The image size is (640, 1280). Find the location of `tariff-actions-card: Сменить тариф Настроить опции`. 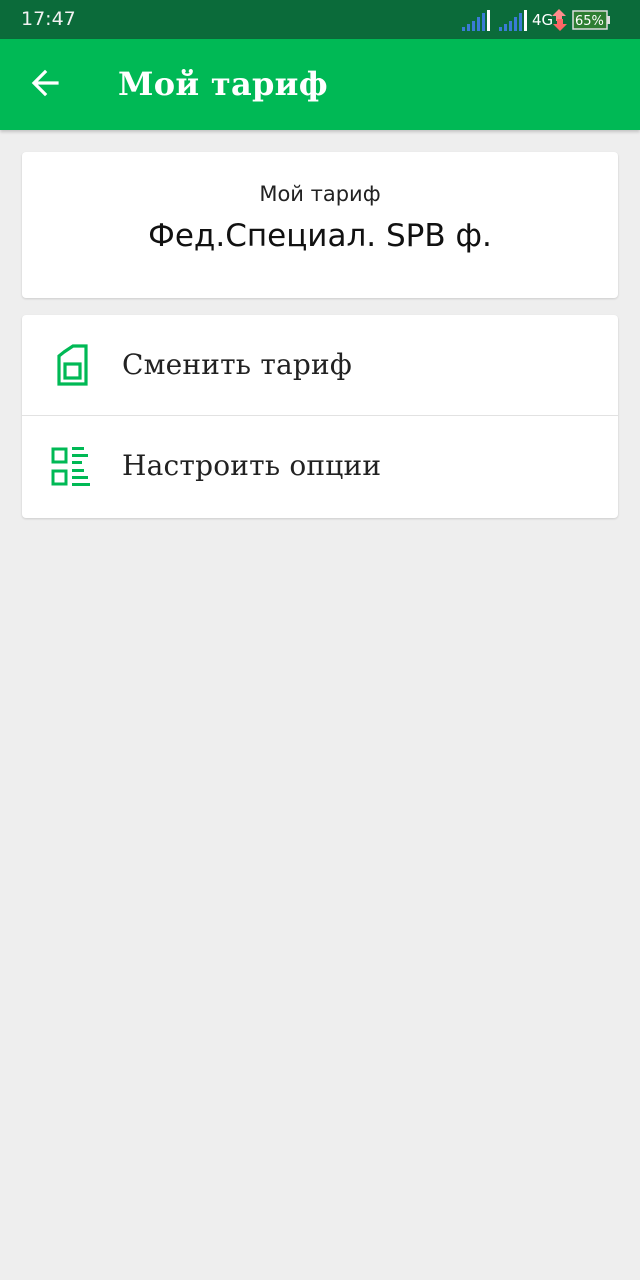

tariff-actions-card: Сменить тариф Настроить опции is located at coordinates (320, 416).